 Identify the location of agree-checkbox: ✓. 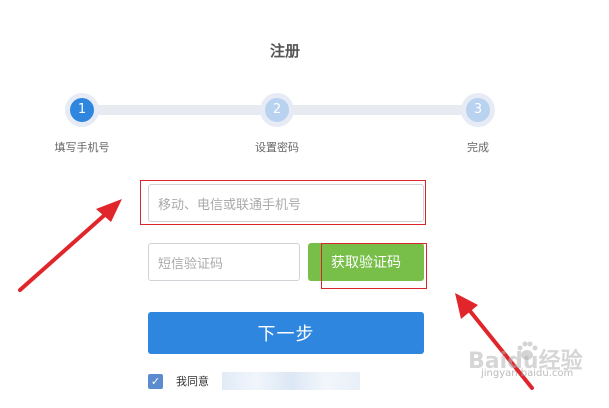
(155, 381).